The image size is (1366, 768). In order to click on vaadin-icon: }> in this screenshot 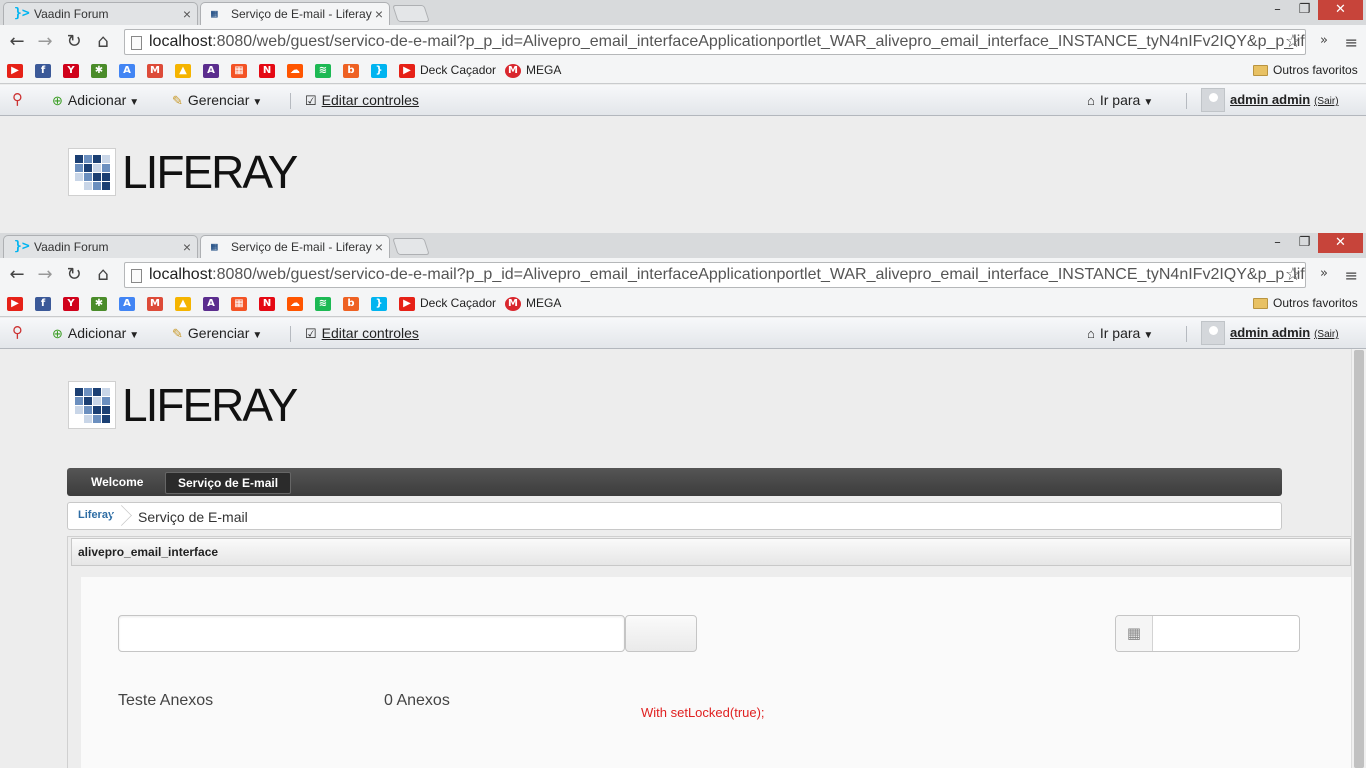, I will do `click(22, 246)`.